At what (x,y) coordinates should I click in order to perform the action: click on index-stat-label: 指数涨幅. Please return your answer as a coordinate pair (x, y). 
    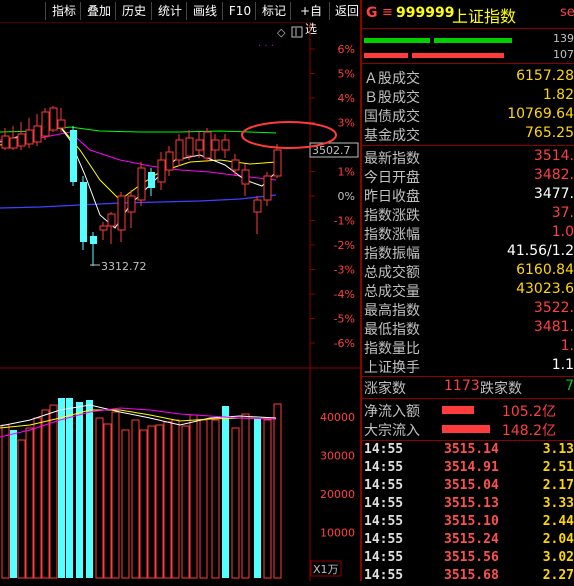
    Looking at the image, I should click on (392, 235).